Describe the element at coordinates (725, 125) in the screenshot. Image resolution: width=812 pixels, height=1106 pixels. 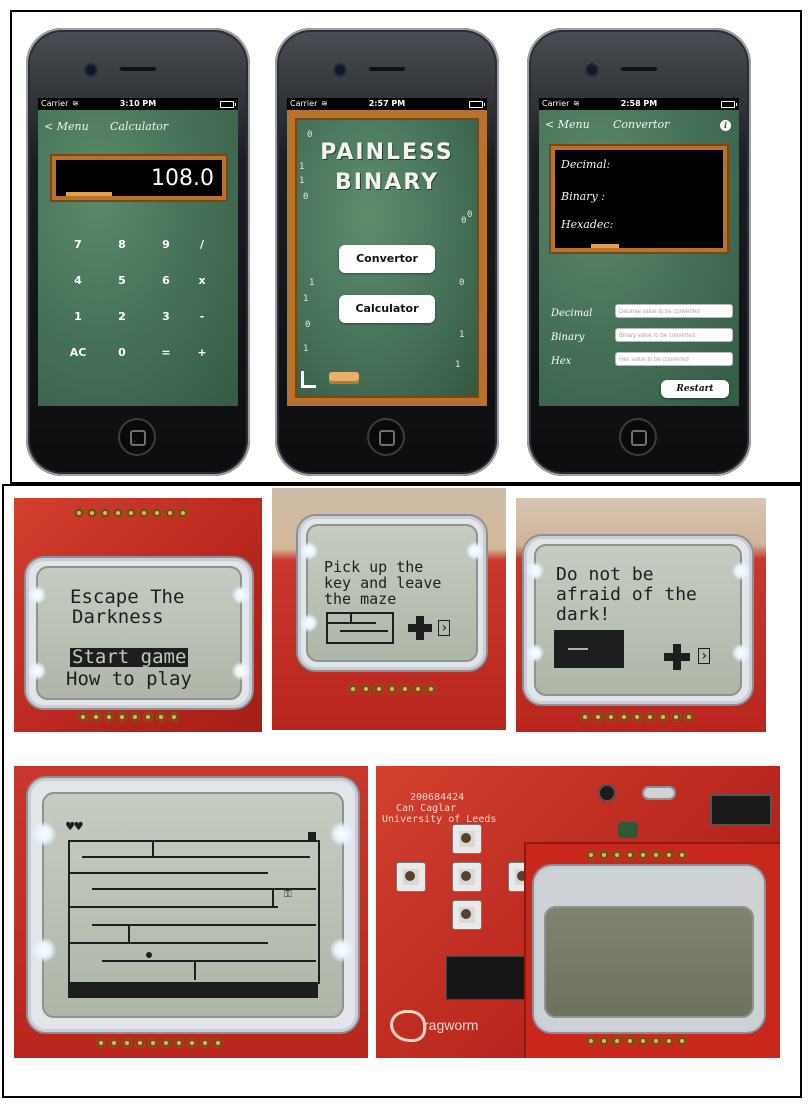
I see `info-icon: i` at that location.